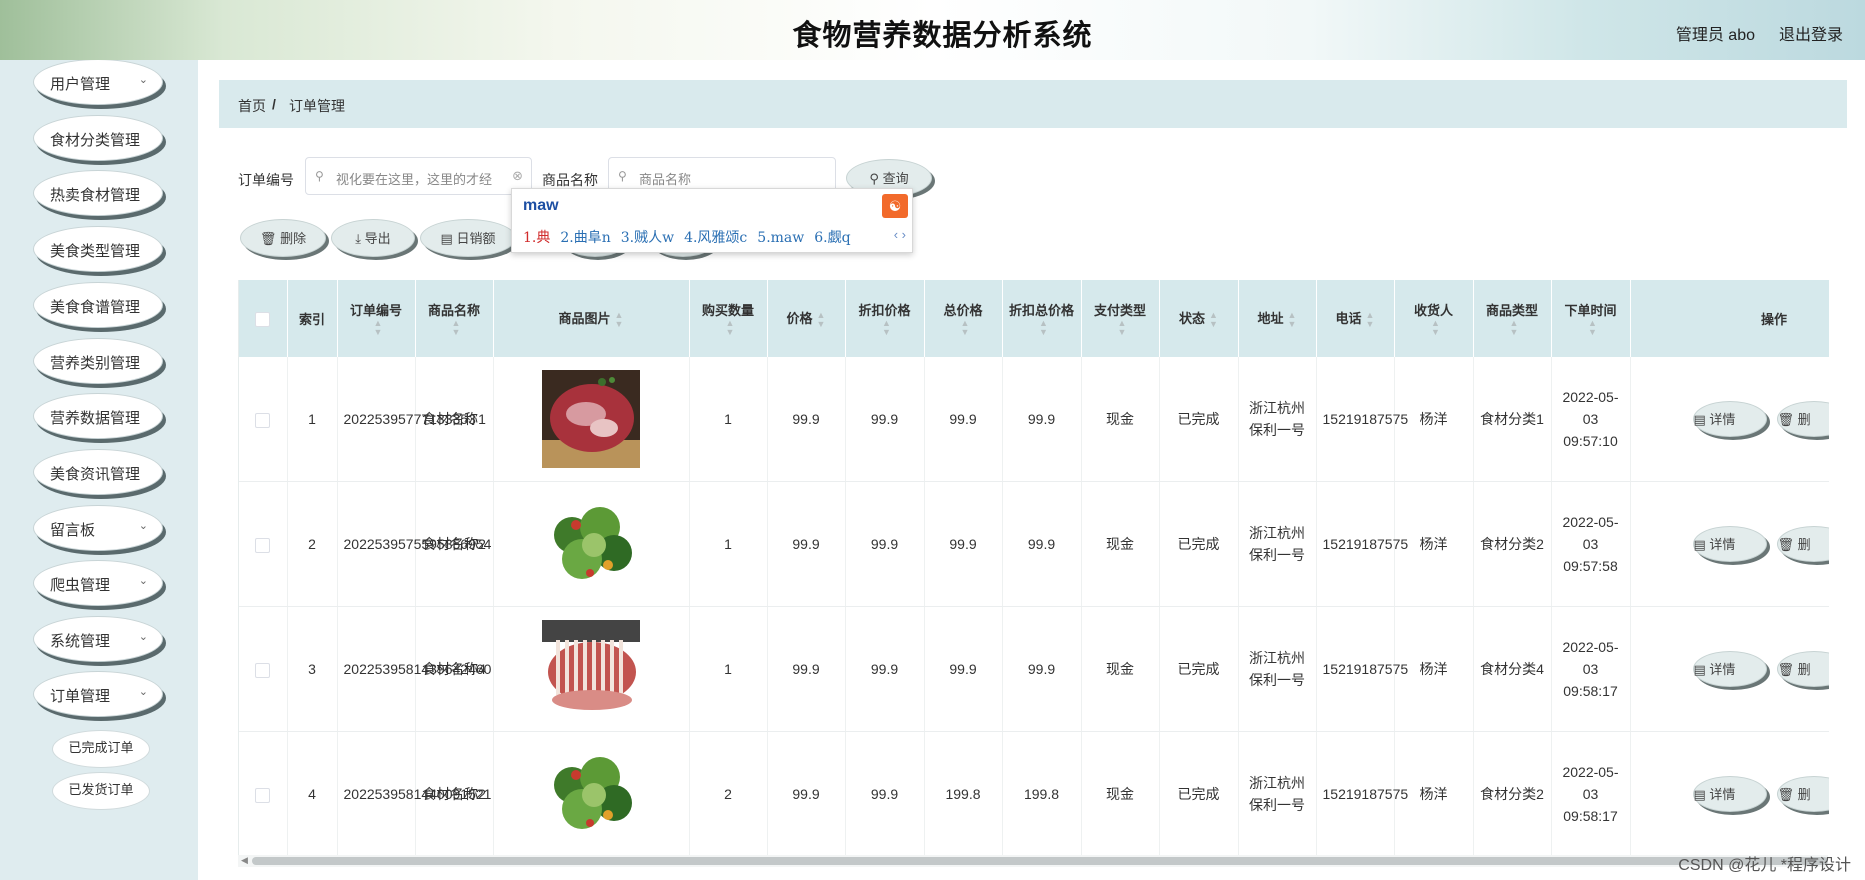  I want to click on column-header: 收货人 ▲ ▼, so click(1434, 318).